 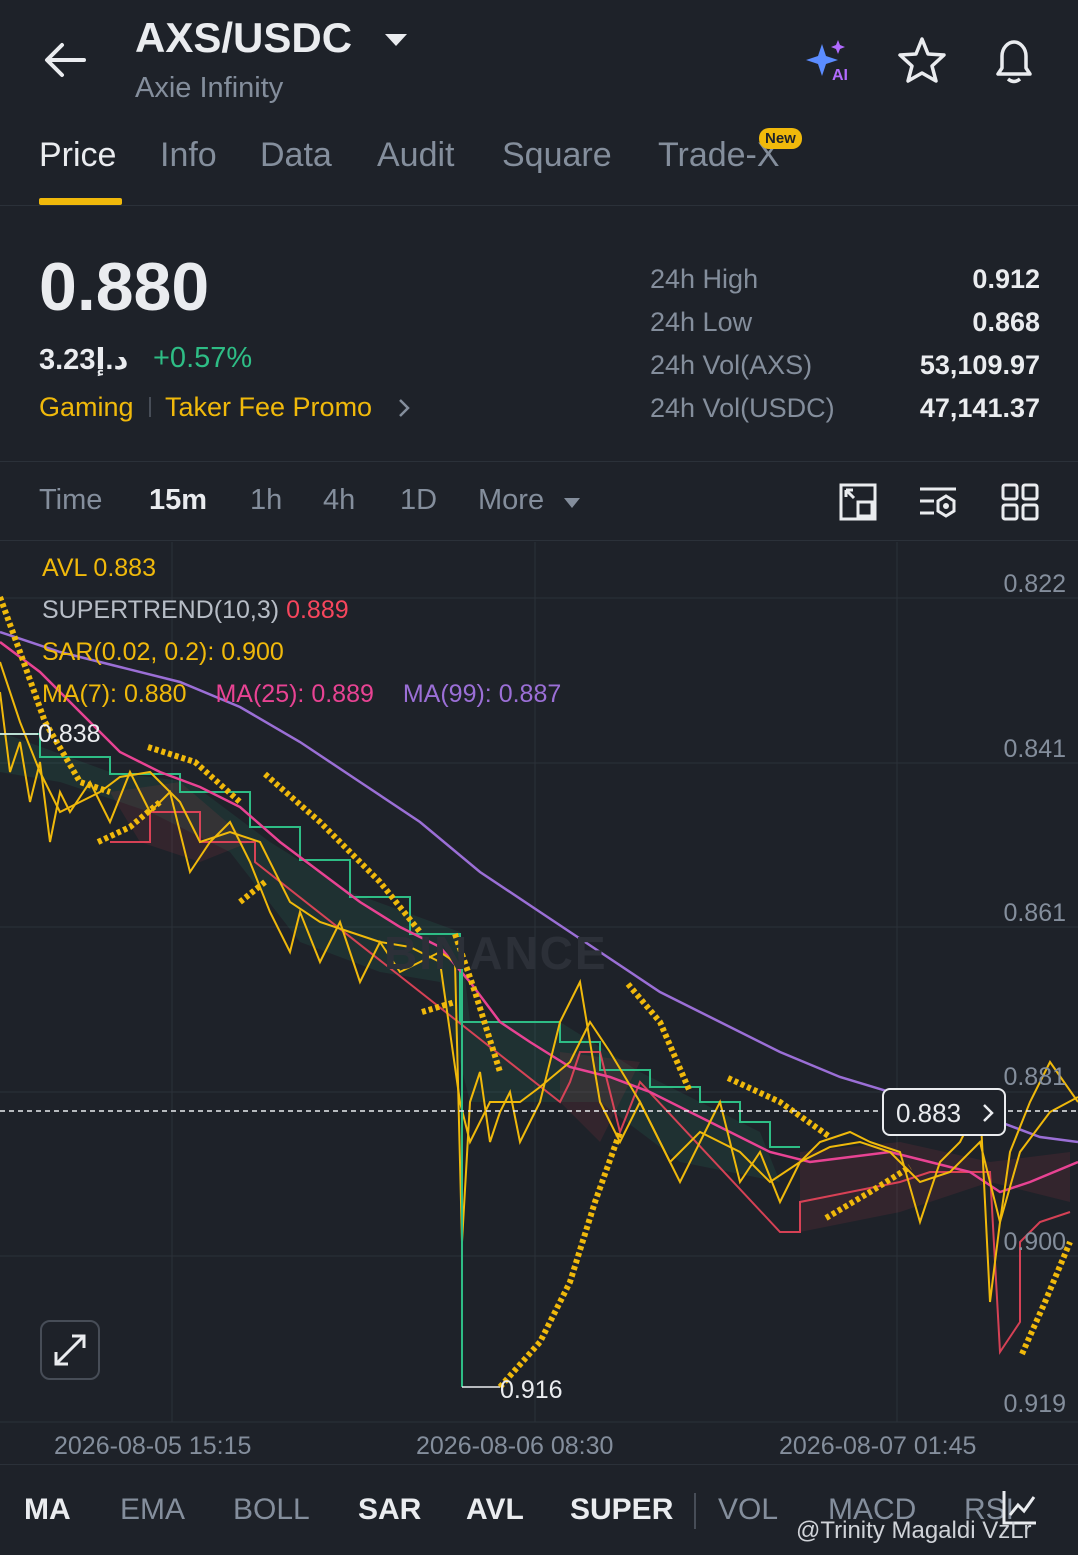 What do you see at coordinates (296, 155) in the screenshot?
I see `tab-data: Data` at bounding box center [296, 155].